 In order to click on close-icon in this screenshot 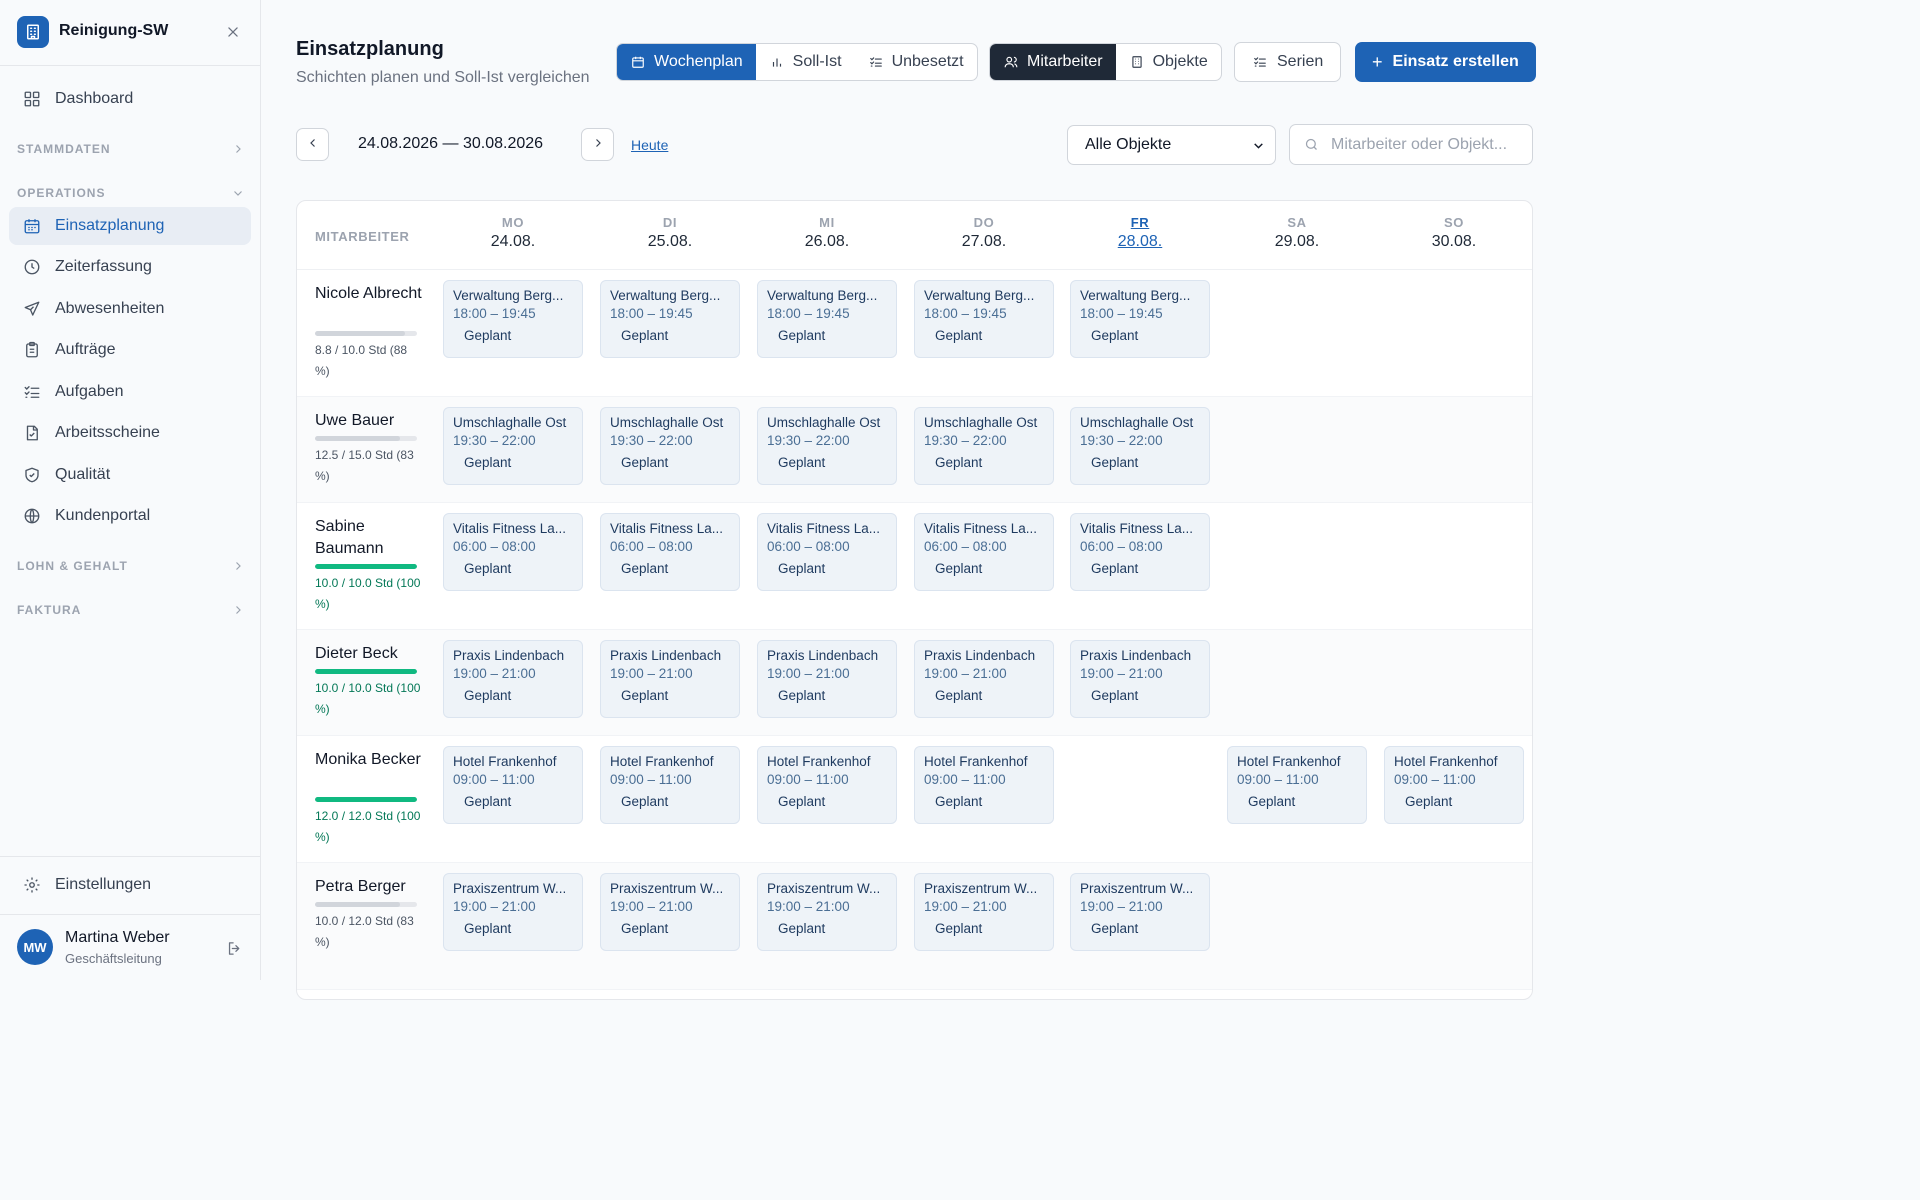, I will do `click(233, 32)`.